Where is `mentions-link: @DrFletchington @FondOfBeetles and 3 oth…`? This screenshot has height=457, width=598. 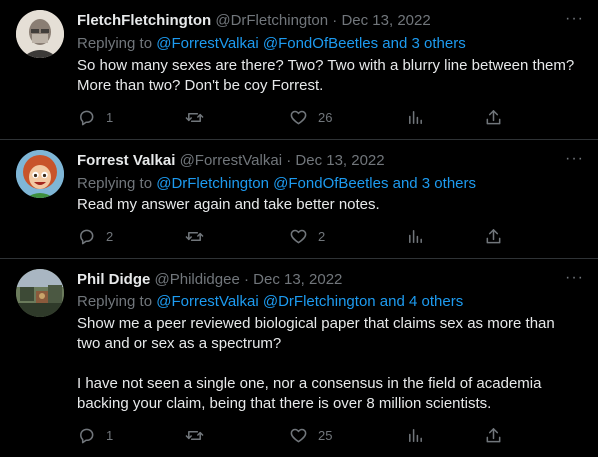
mentions-link: @DrFletchington @FondOfBeetles and 3 oth… is located at coordinates (316, 183).